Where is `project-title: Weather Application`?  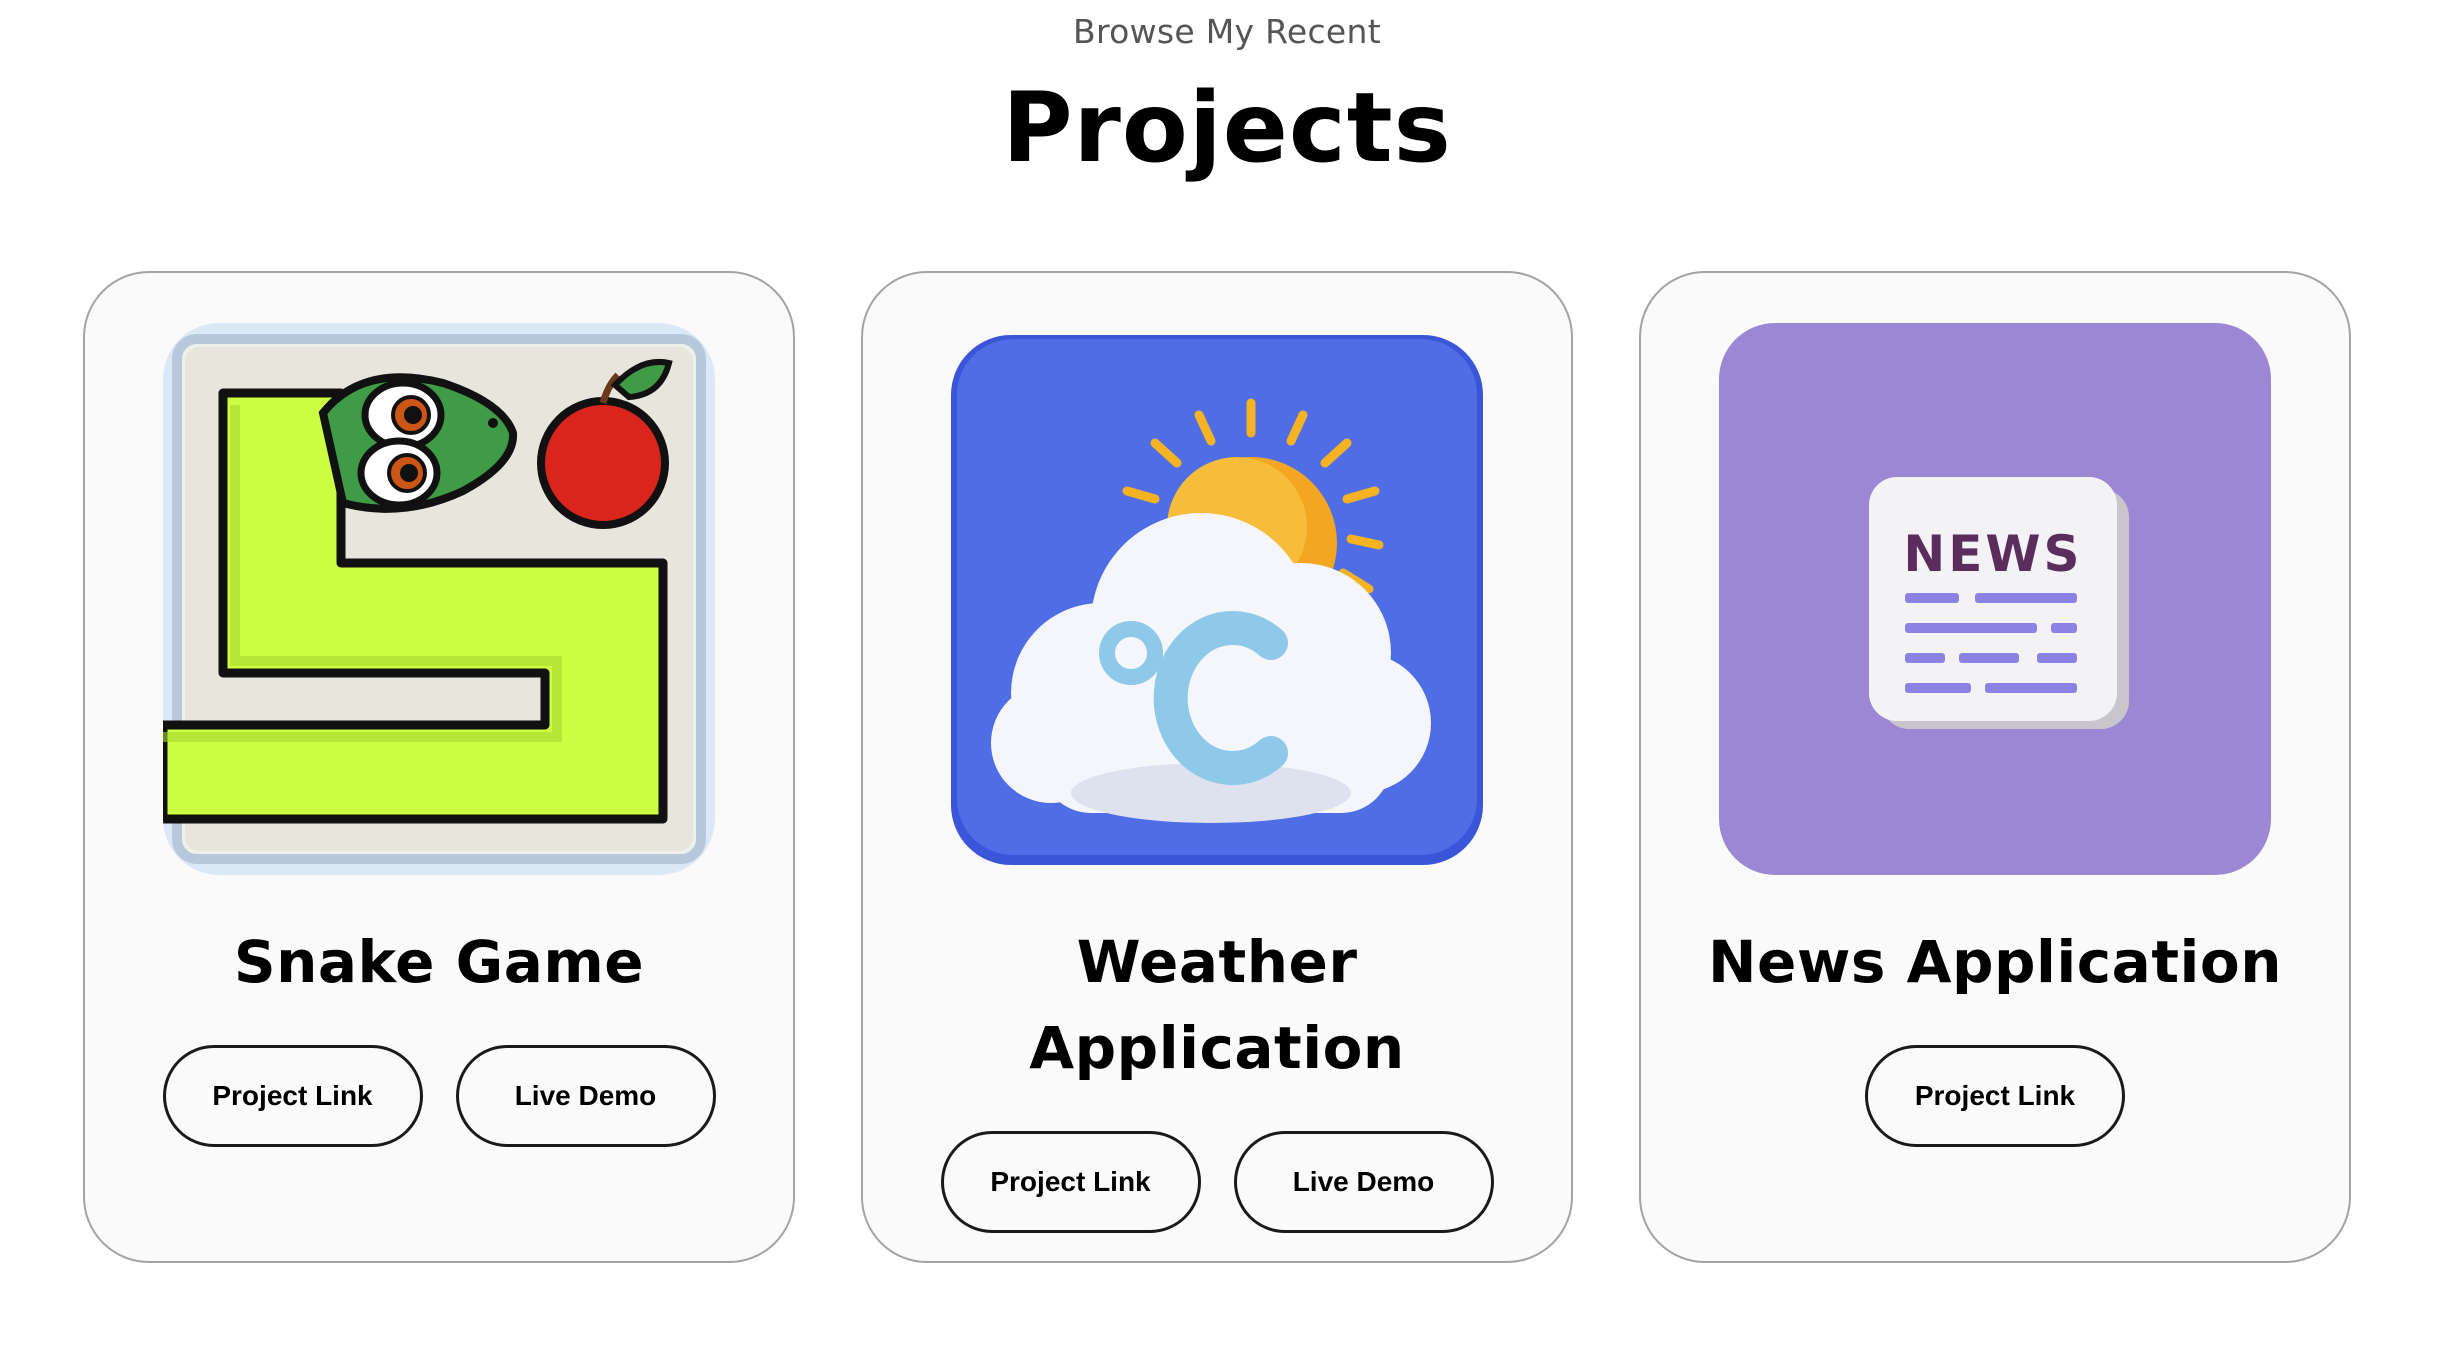 project-title: Weather Application is located at coordinates (1217, 1005).